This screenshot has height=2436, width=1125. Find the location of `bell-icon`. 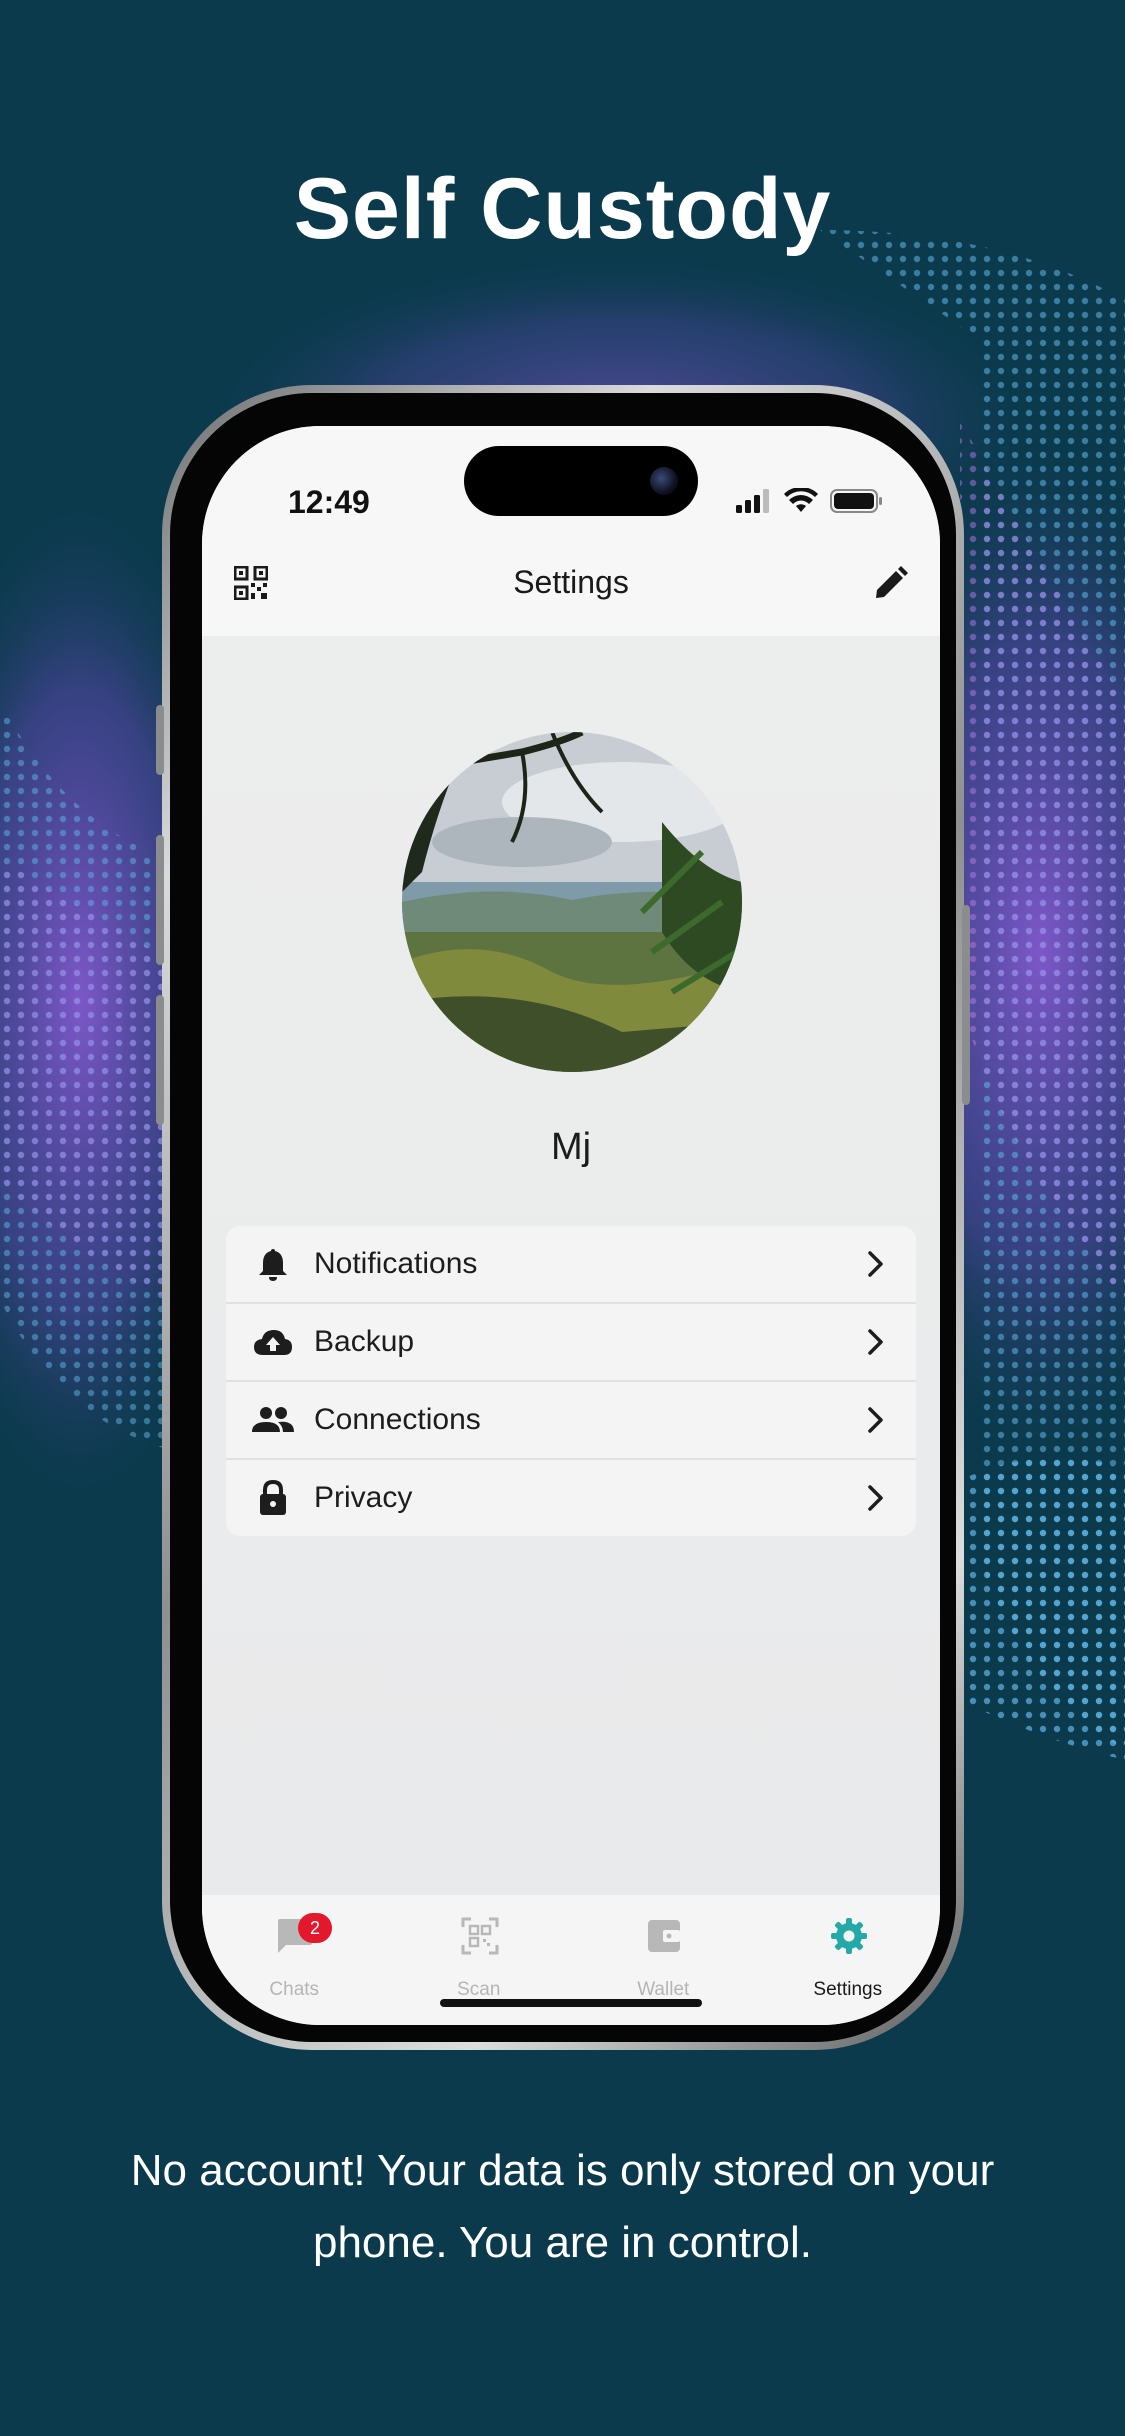

bell-icon is located at coordinates (273, 1264).